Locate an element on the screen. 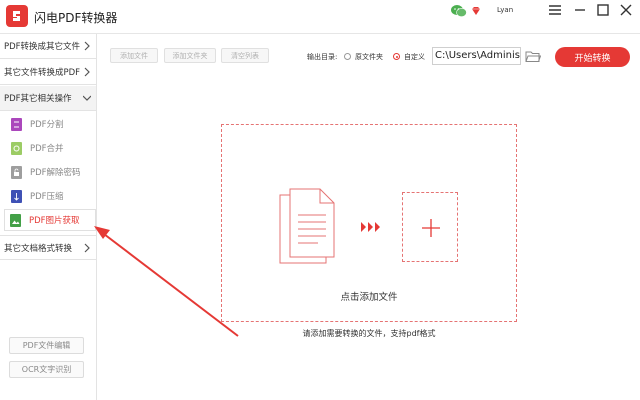  sidebar-category-pdf-to-other: PDF转换成其它文件 is located at coordinates (48, 46).